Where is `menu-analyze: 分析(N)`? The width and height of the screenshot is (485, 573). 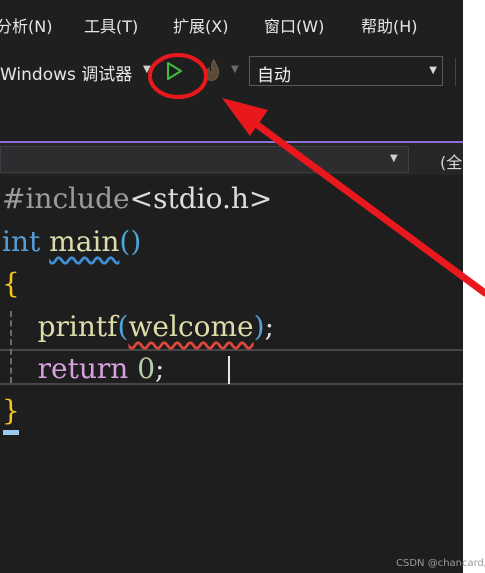
menu-analyze: 分析(N) is located at coordinates (26, 25).